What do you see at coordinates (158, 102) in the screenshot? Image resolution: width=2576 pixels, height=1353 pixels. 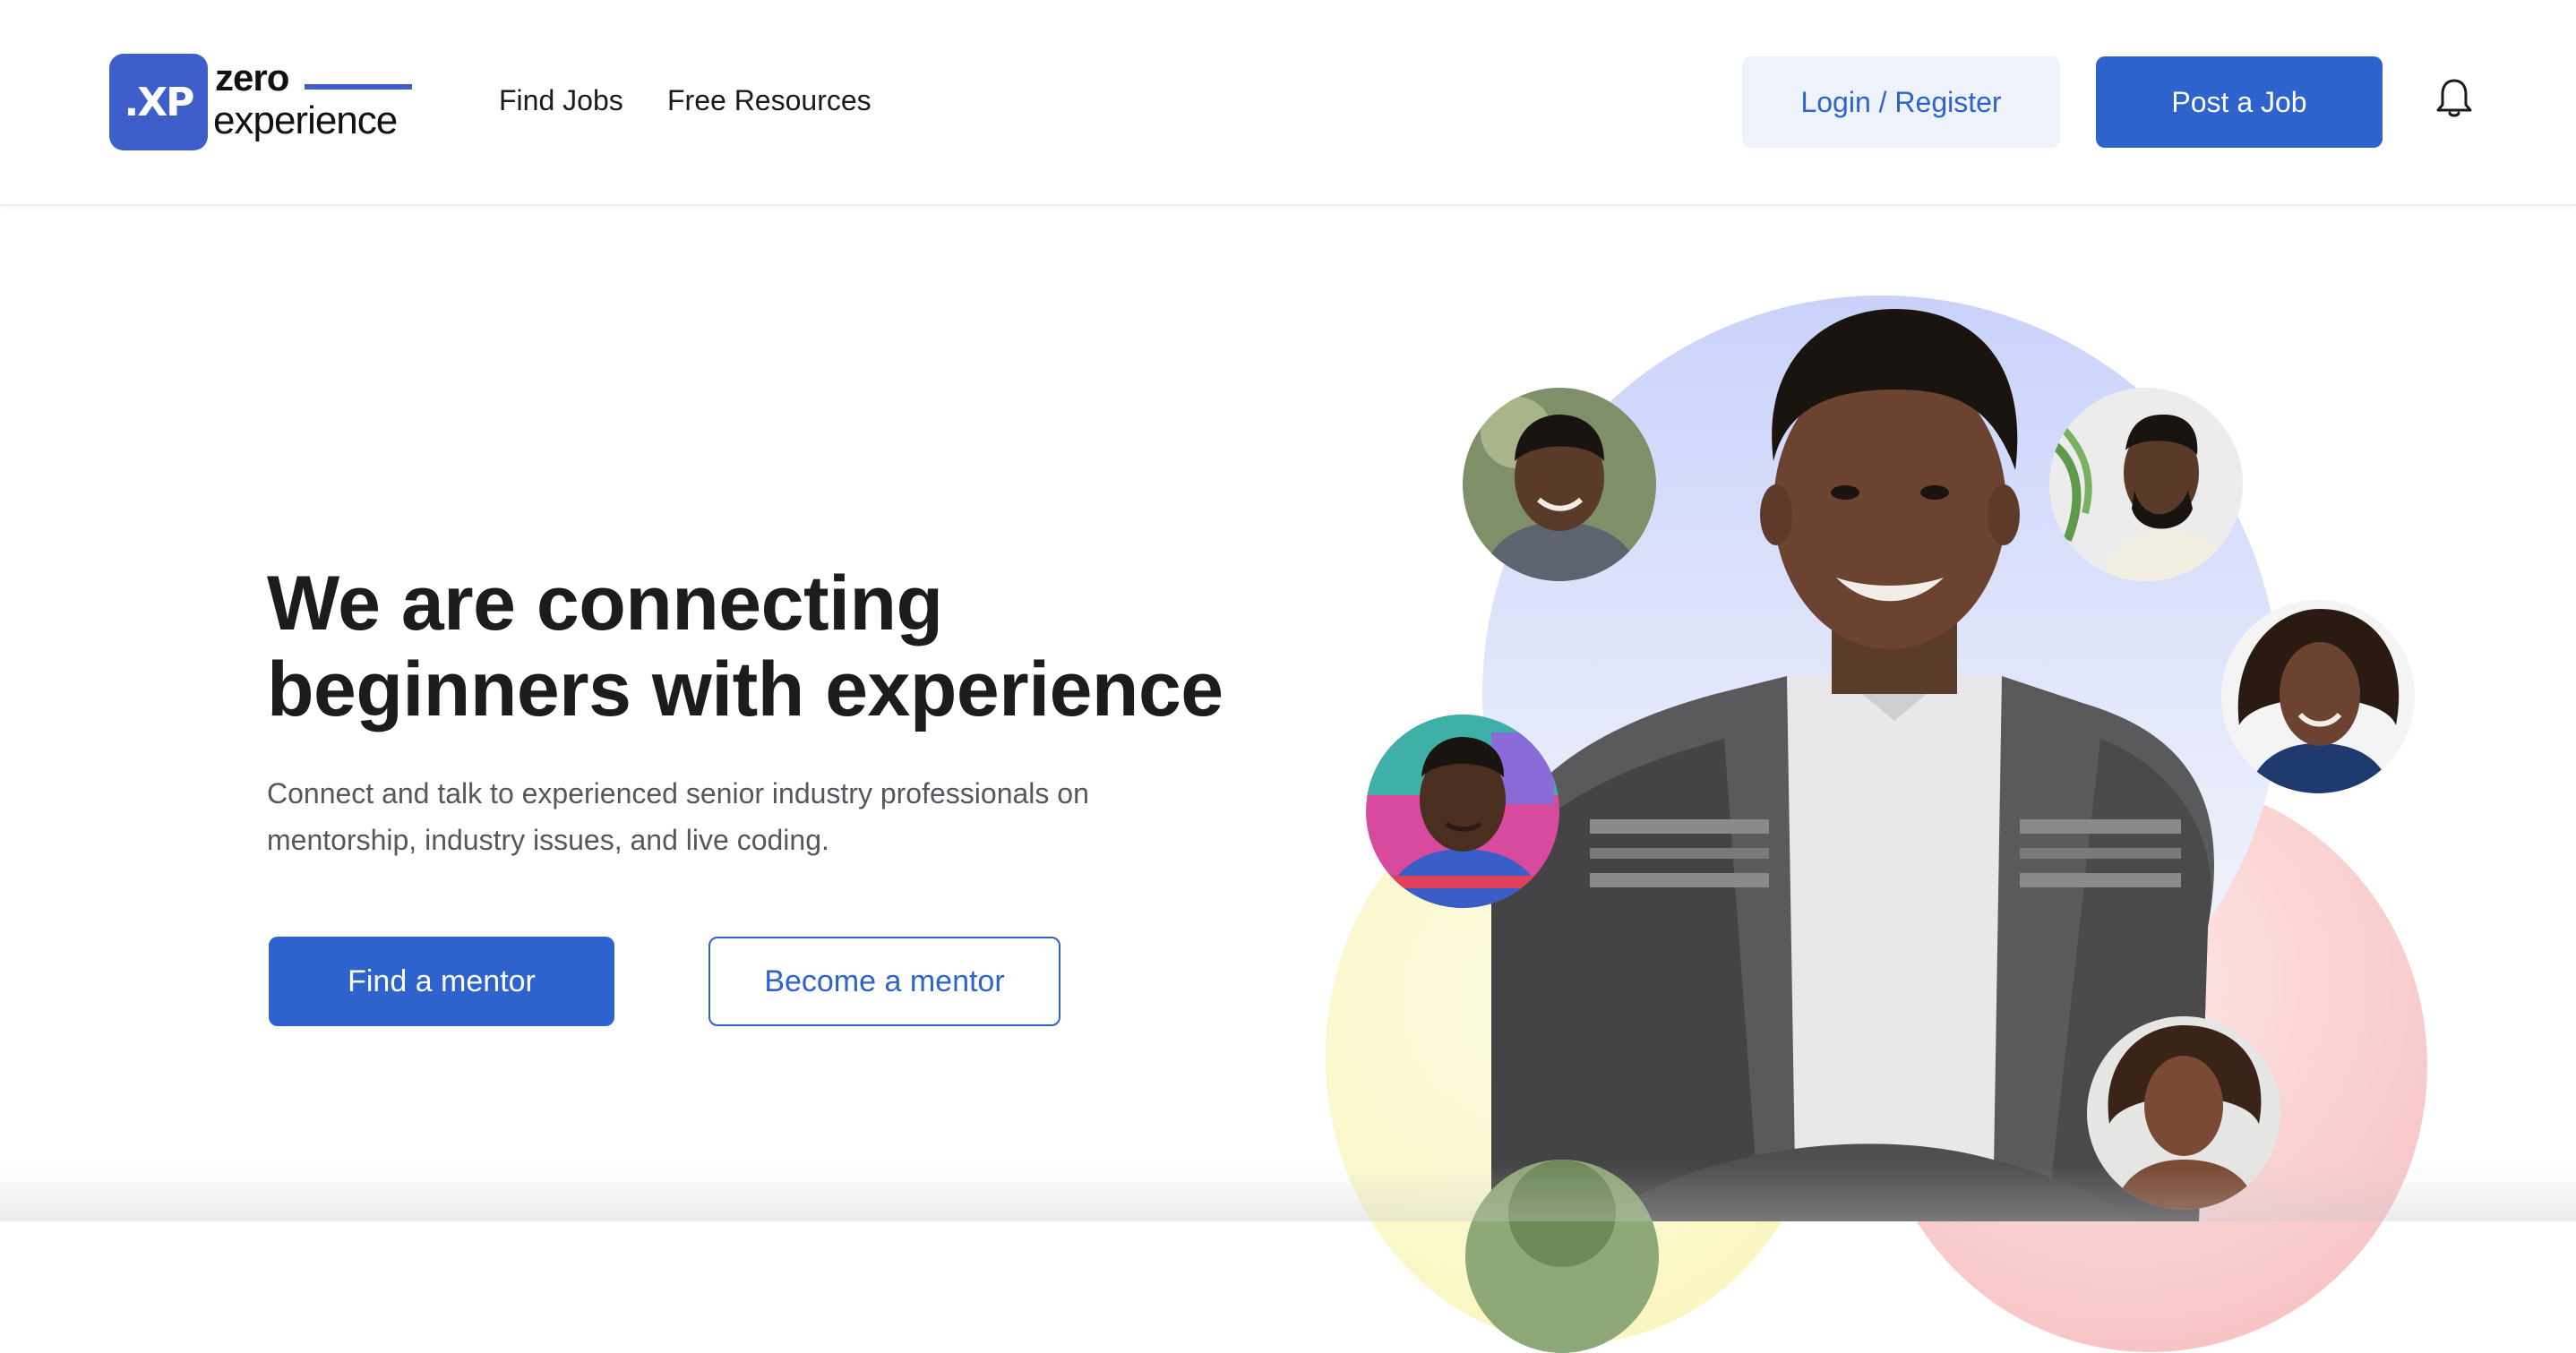 I see `logo-mark: .XP` at bounding box center [158, 102].